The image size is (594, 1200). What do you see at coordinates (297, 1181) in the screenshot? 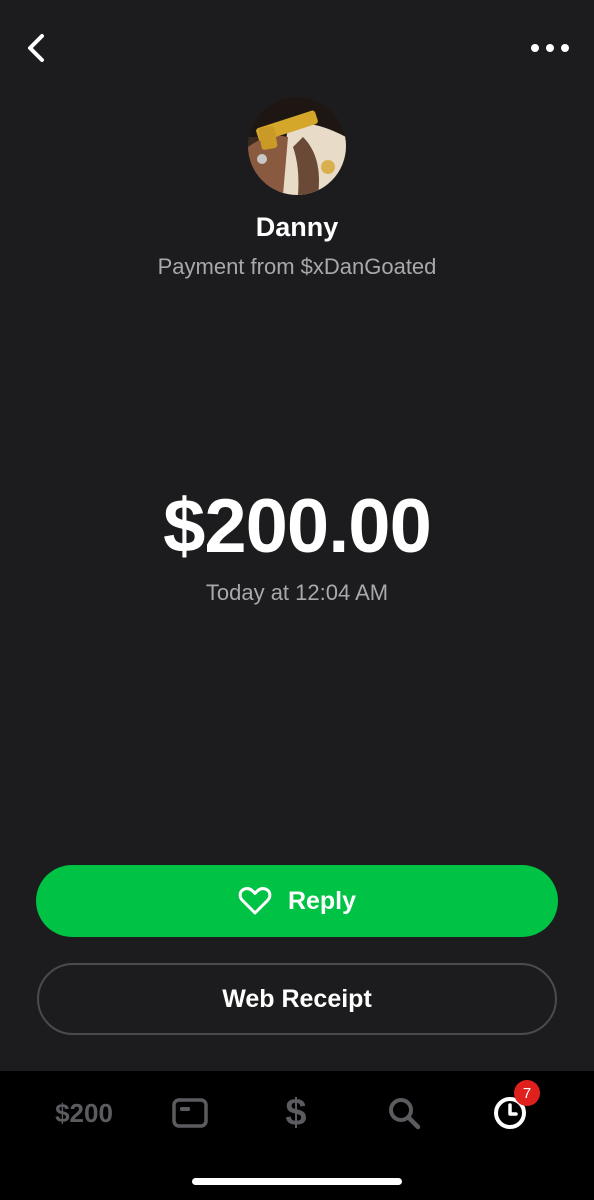
I see `home-indicator` at bounding box center [297, 1181].